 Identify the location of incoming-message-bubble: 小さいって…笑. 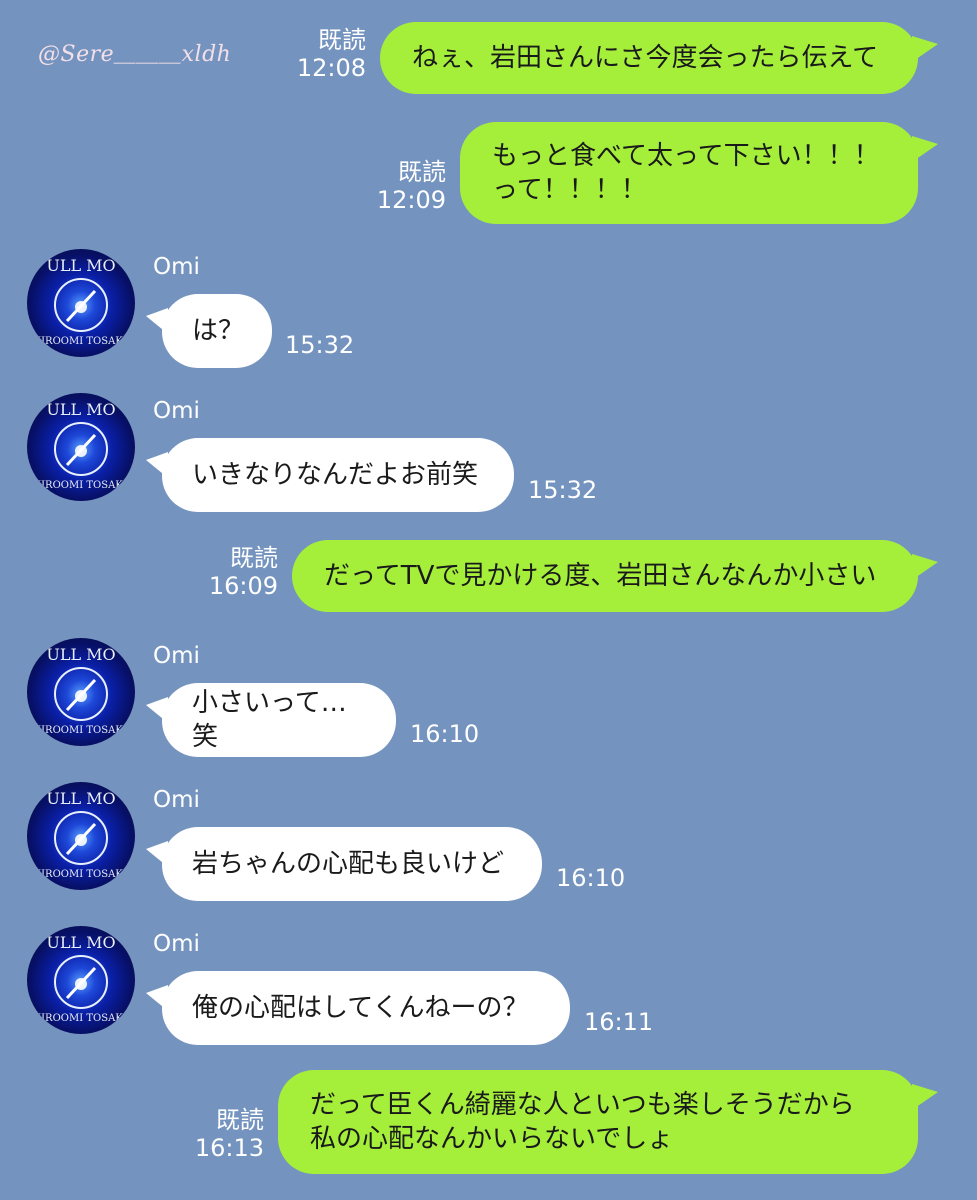
(279, 720).